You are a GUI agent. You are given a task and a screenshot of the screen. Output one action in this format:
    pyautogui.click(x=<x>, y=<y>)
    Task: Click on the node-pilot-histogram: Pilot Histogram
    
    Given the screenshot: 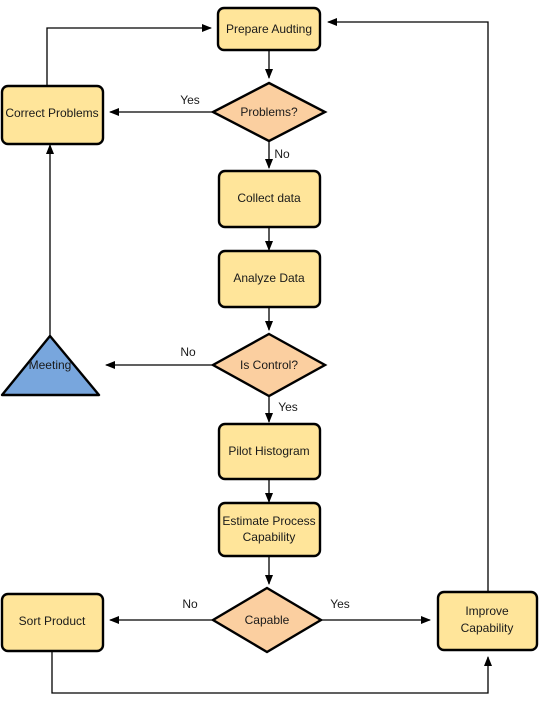 What is the action you would take?
    pyautogui.click(x=269, y=451)
    